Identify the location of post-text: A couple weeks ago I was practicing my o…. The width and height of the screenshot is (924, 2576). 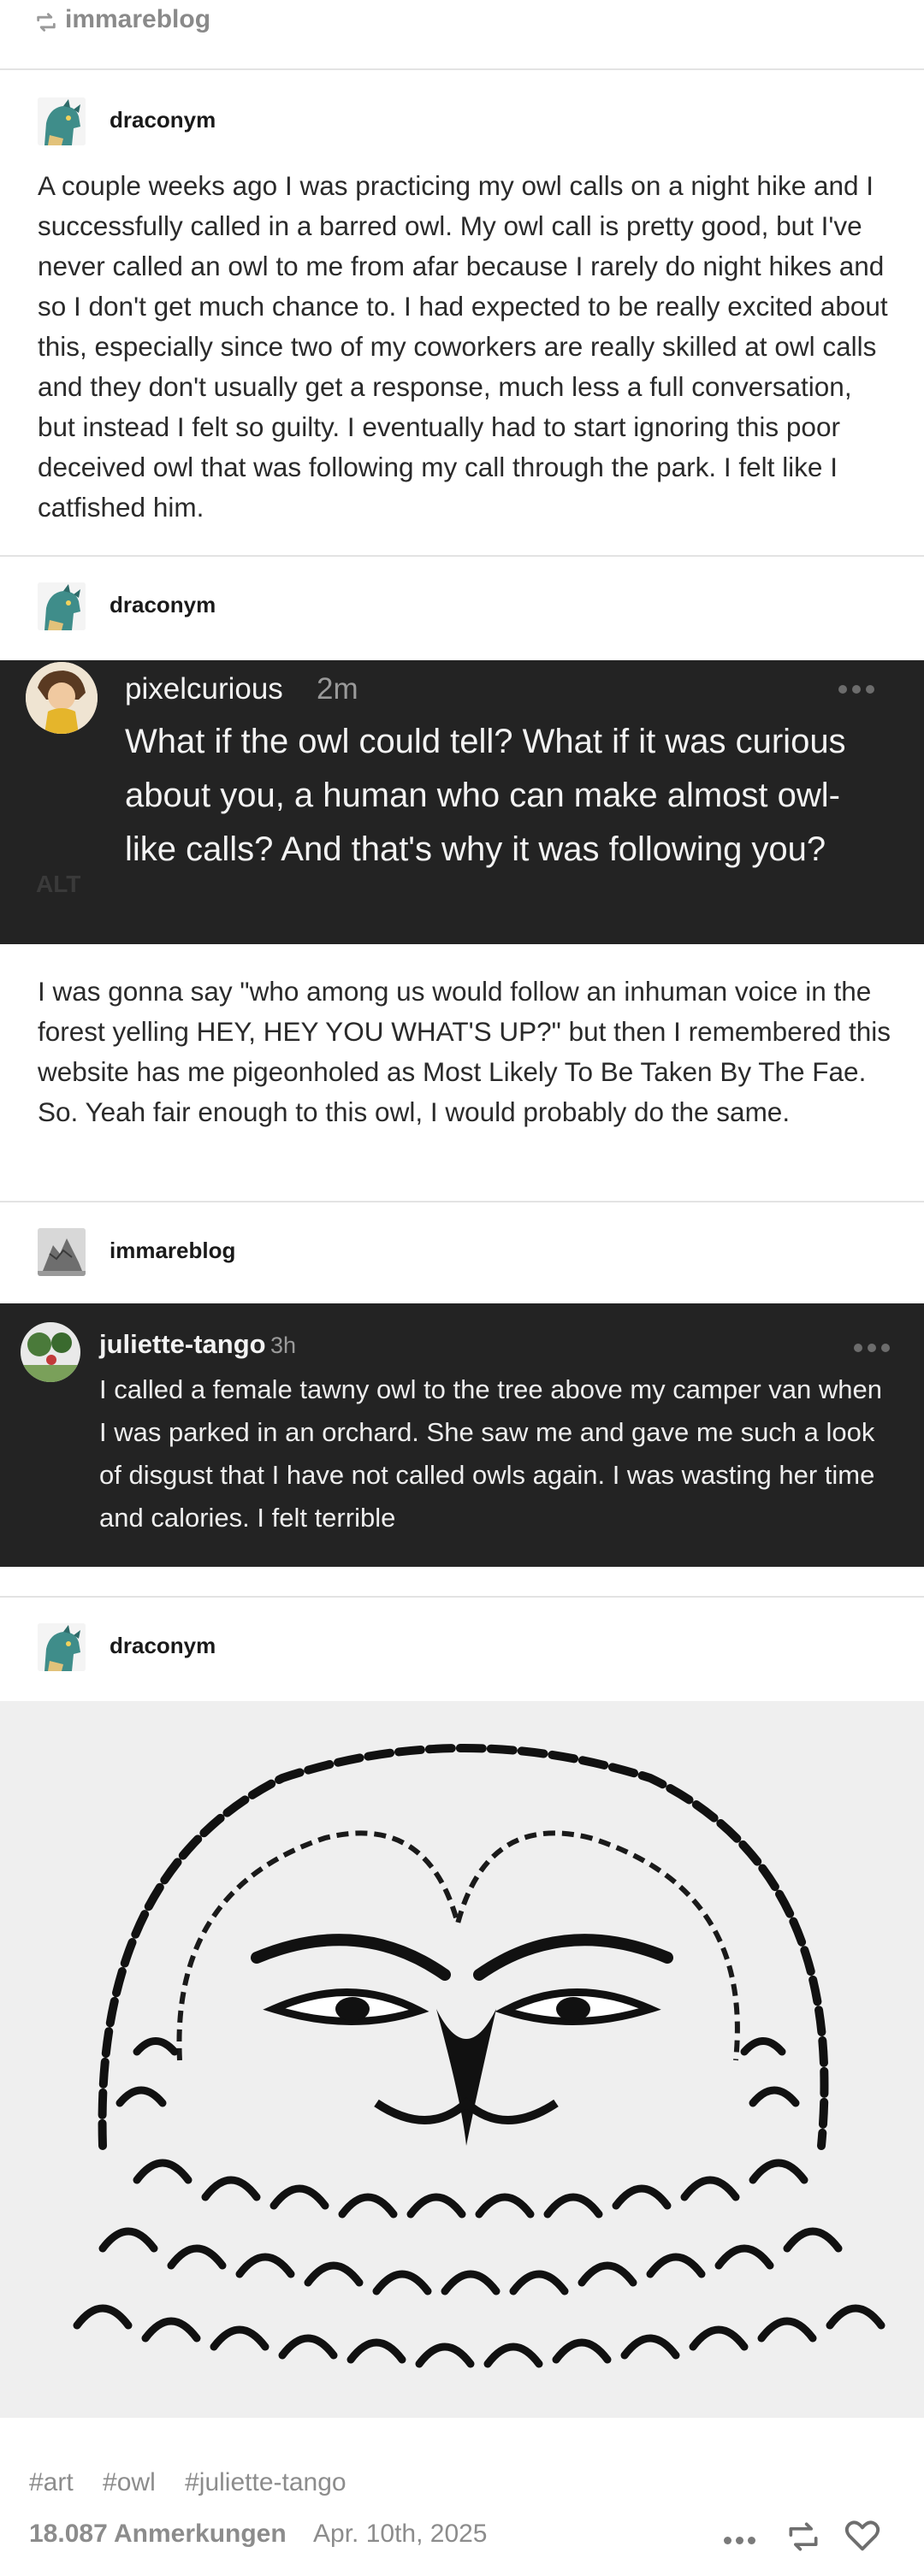
(463, 346).